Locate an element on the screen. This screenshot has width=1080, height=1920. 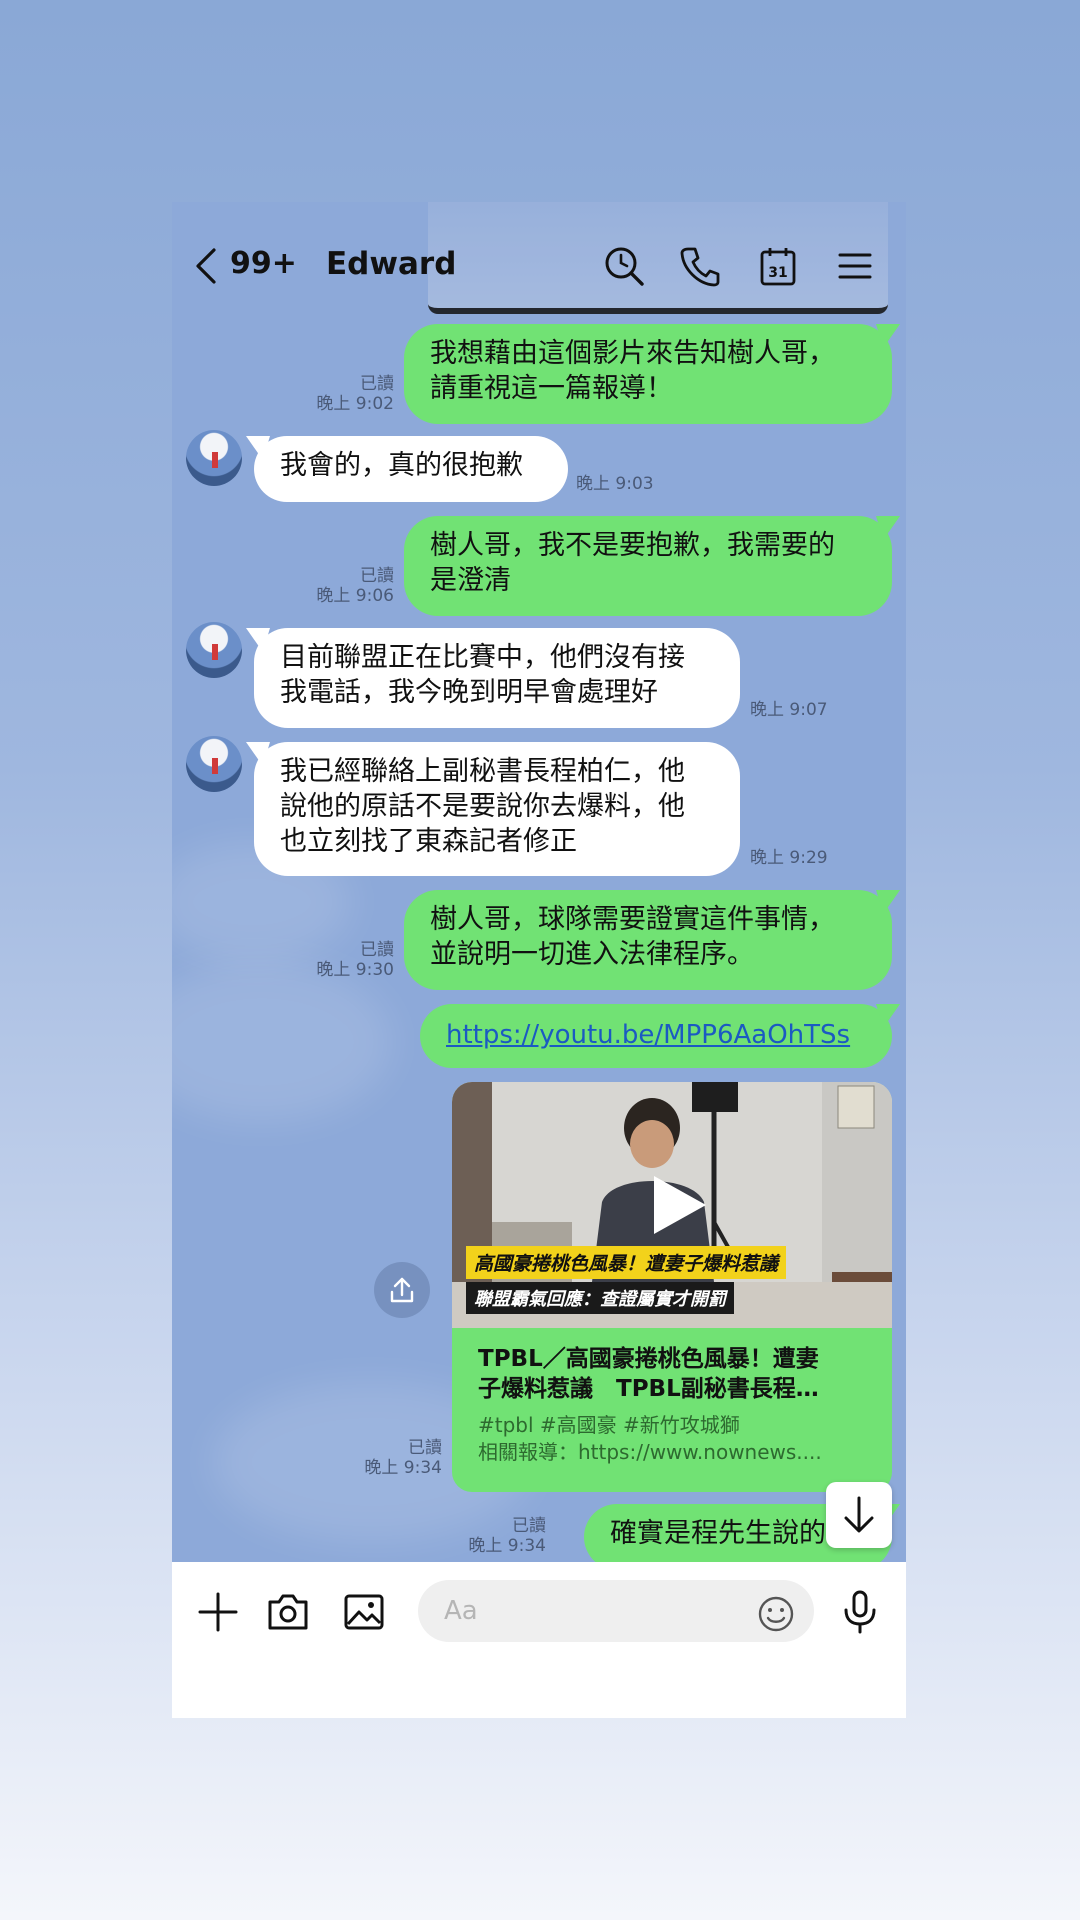
menu-icon is located at coordinates (854, 266).